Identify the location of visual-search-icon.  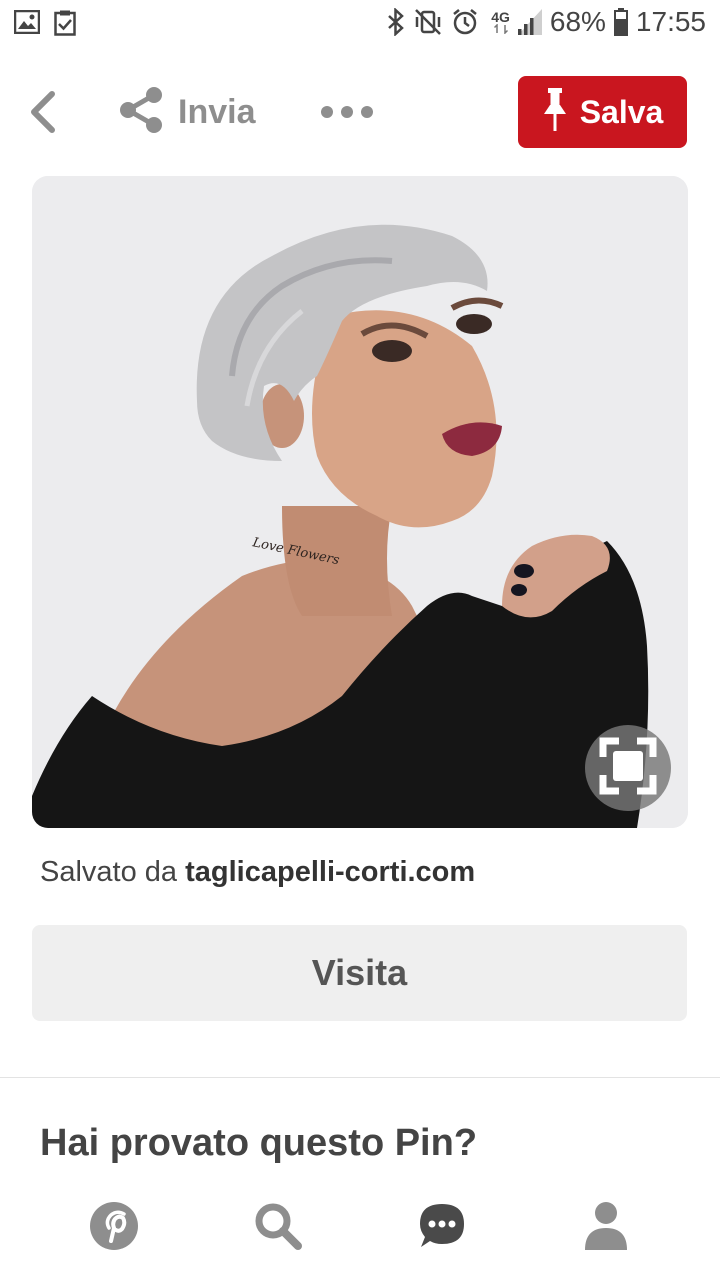
(628, 768).